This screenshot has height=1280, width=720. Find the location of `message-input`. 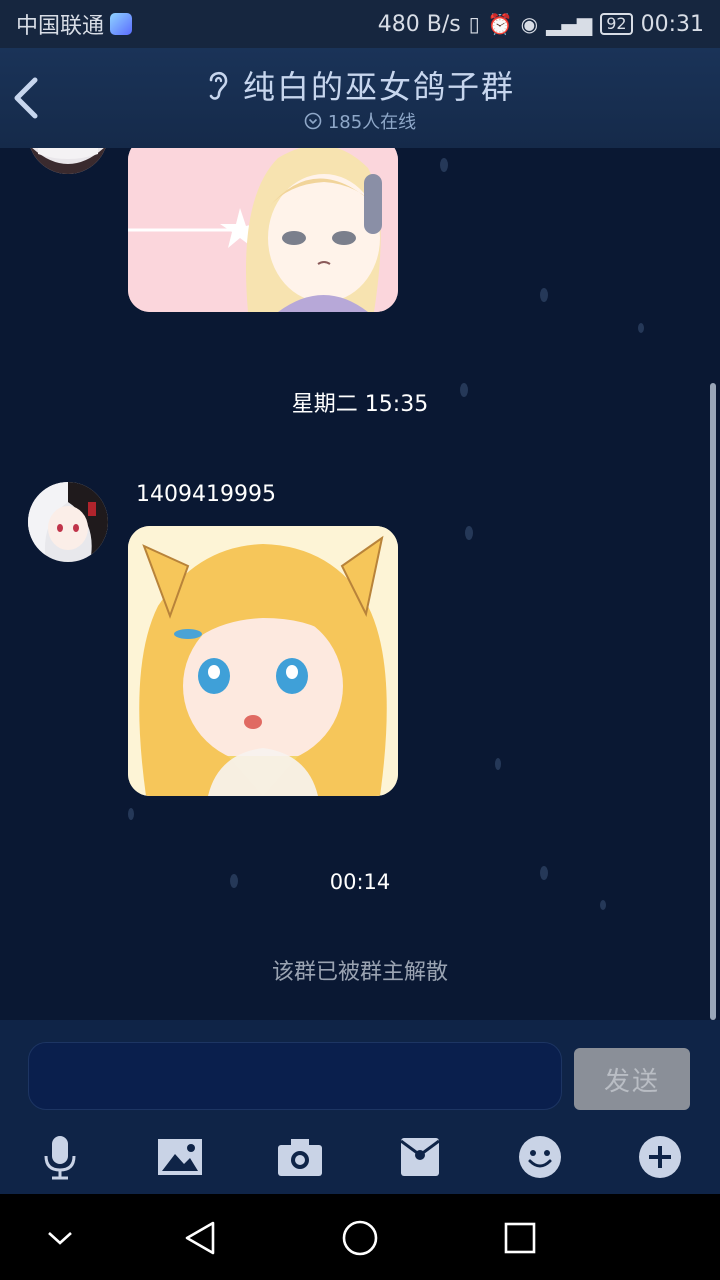

message-input is located at coordinates (295, 1076).